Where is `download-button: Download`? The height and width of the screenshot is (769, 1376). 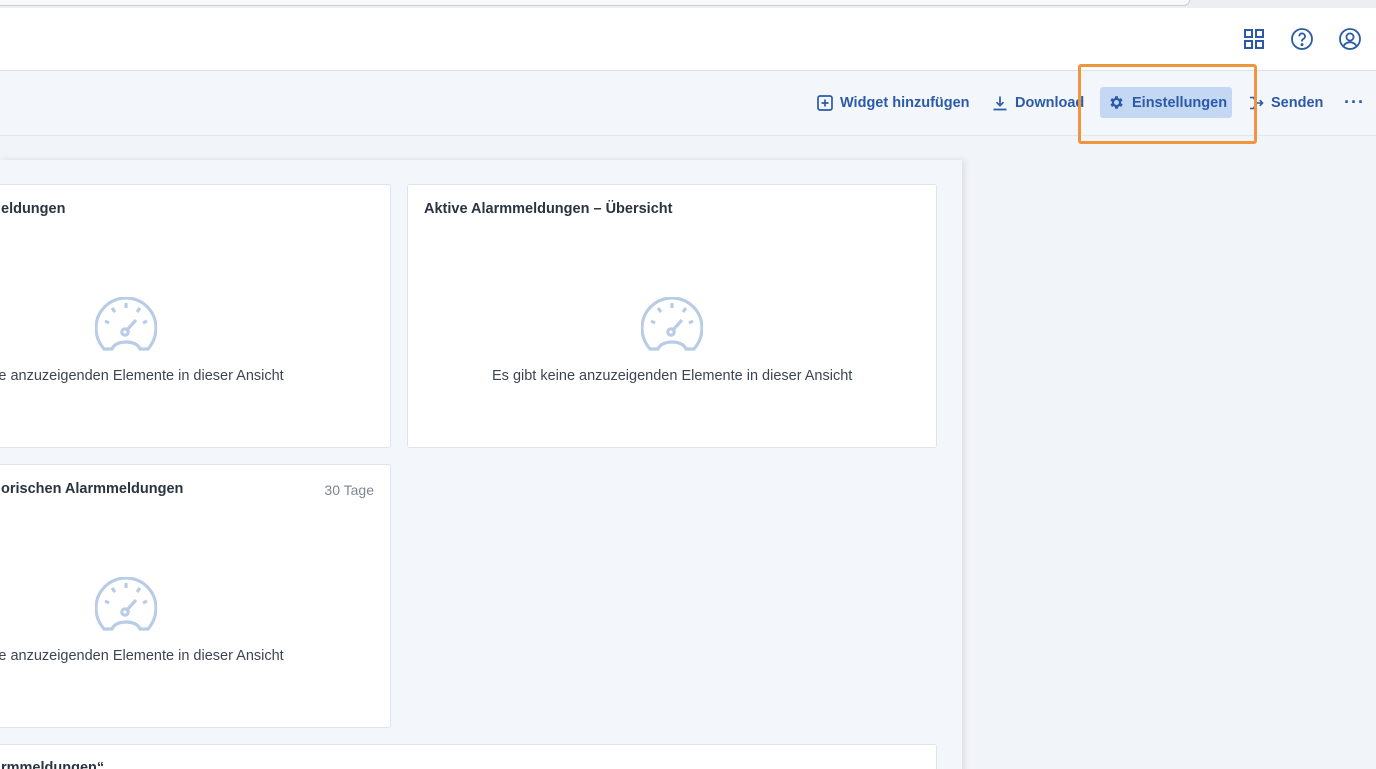
download-button: Download is located at coordinates (1034, 102).